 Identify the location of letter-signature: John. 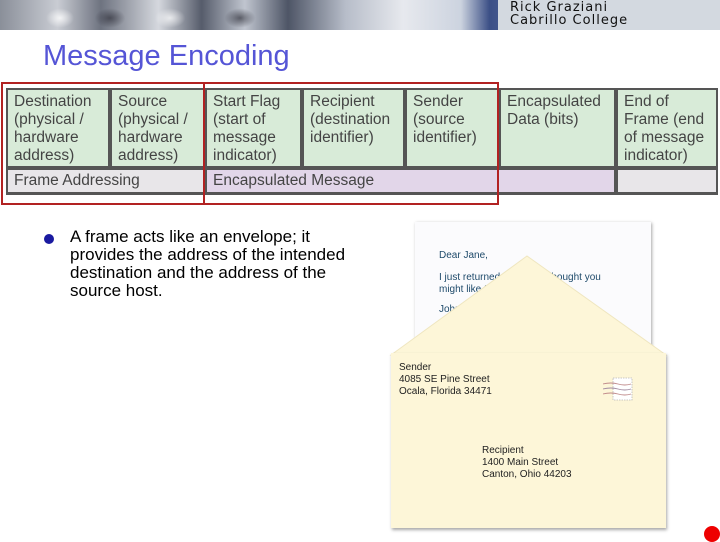
(450, 309).